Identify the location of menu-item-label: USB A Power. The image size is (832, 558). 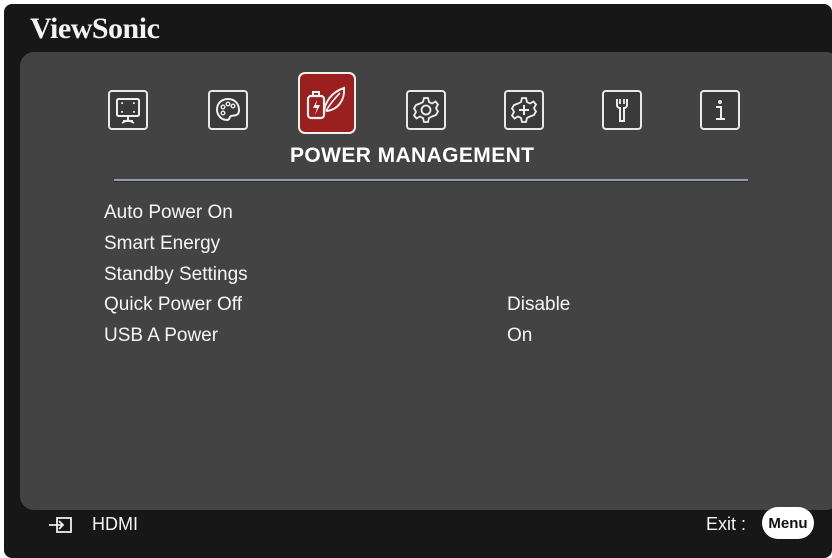
(161, 335).